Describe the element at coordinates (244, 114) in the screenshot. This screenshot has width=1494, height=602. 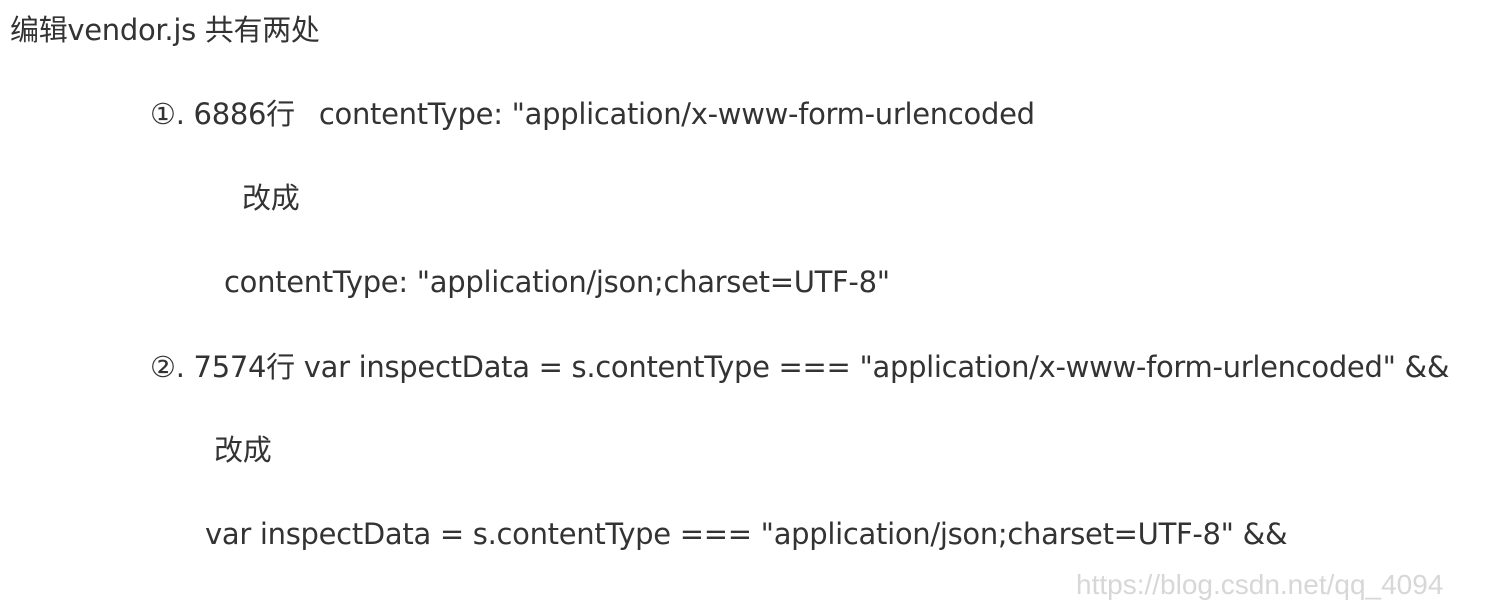
I see `step-1-line-label: 6886行` at that location.